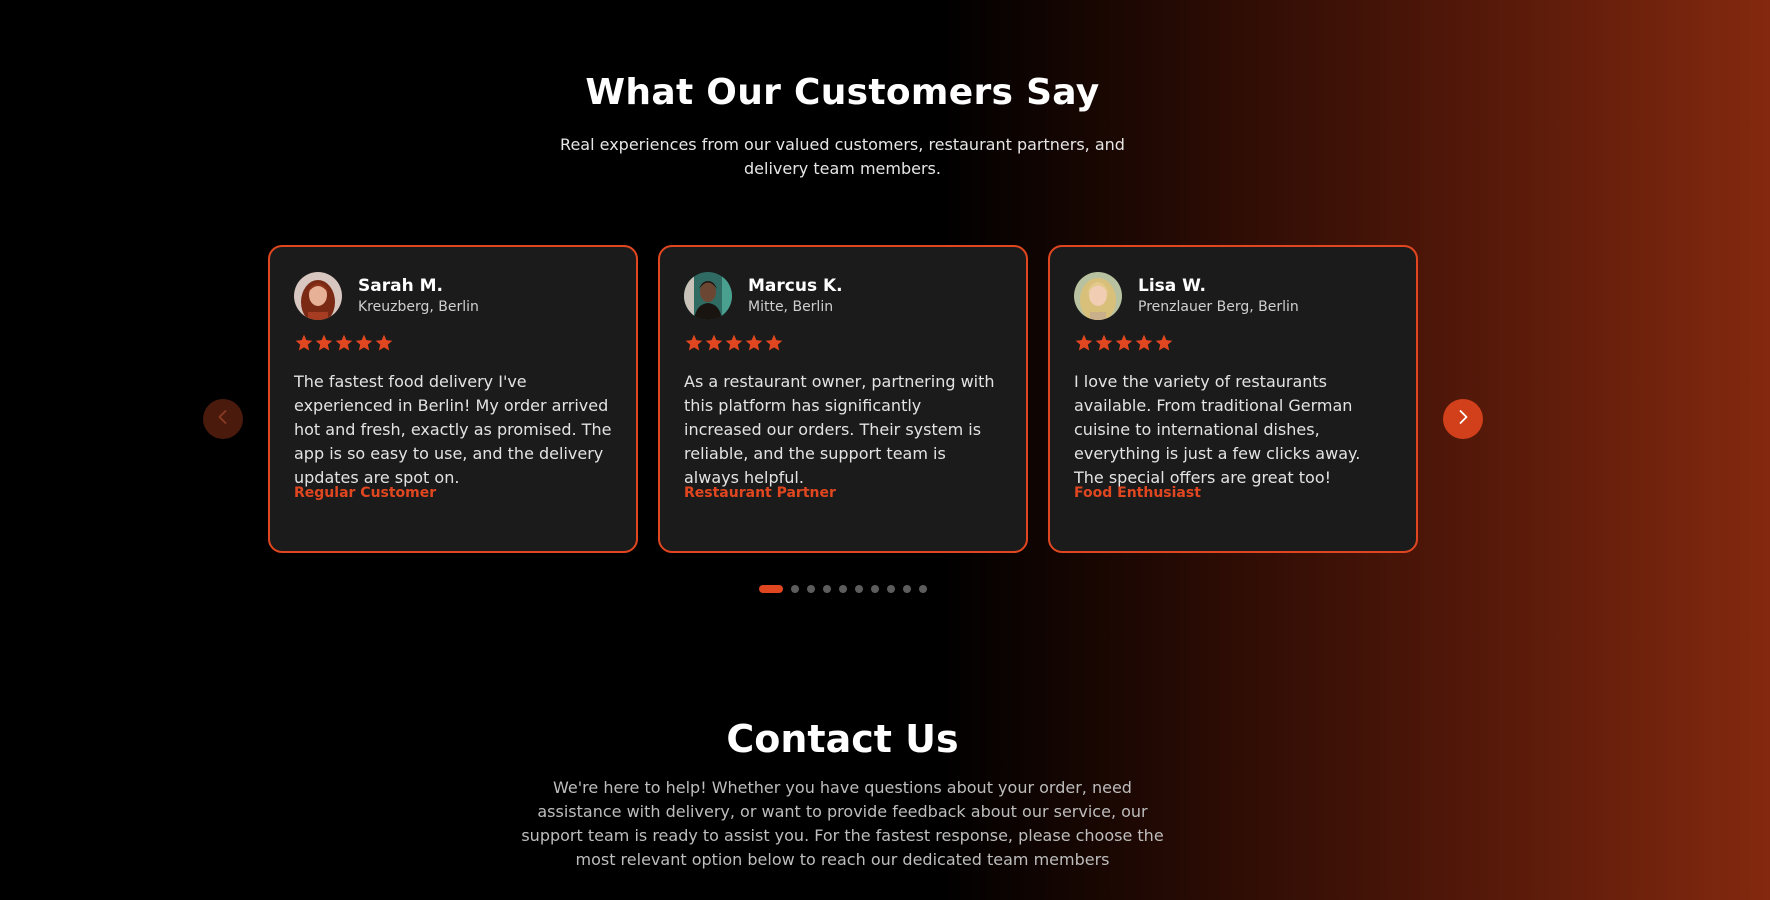  I want to click on reviewer-name: Marcus K., so click(795, 286).